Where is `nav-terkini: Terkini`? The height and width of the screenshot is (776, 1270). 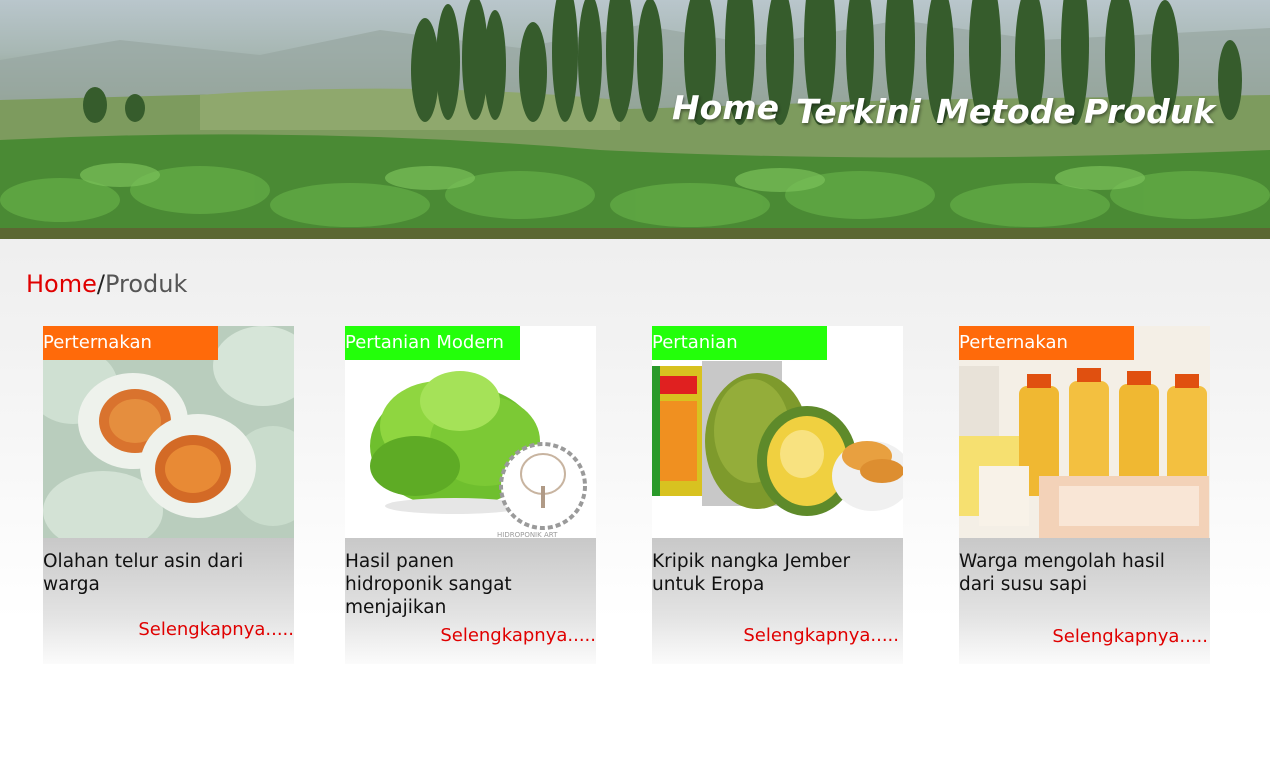
nav-terkini: Terkini is located at coordinates (858, 111).